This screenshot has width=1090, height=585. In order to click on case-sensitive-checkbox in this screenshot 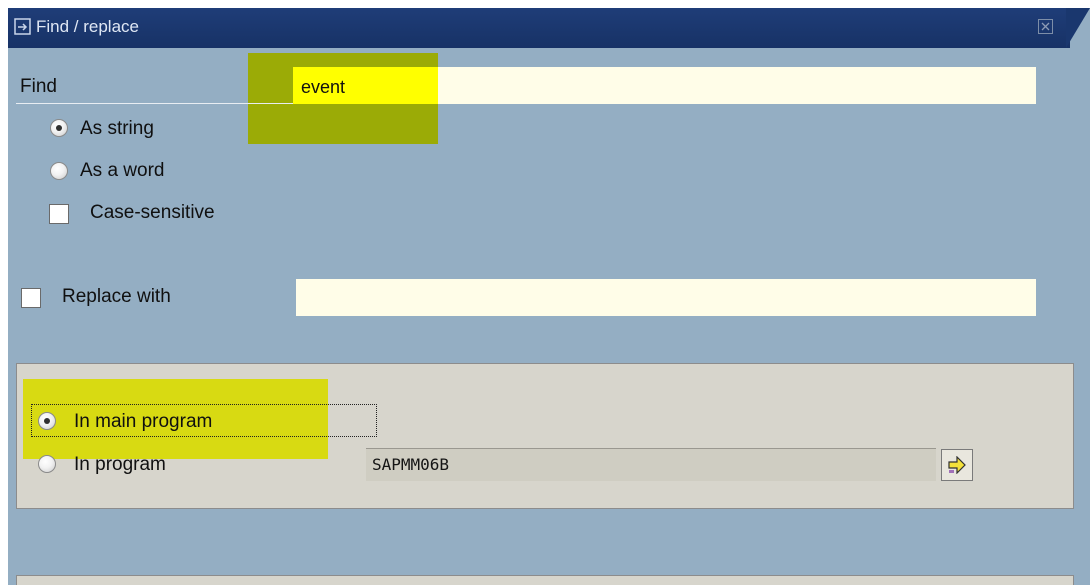, I will do `click(59, 214)`.